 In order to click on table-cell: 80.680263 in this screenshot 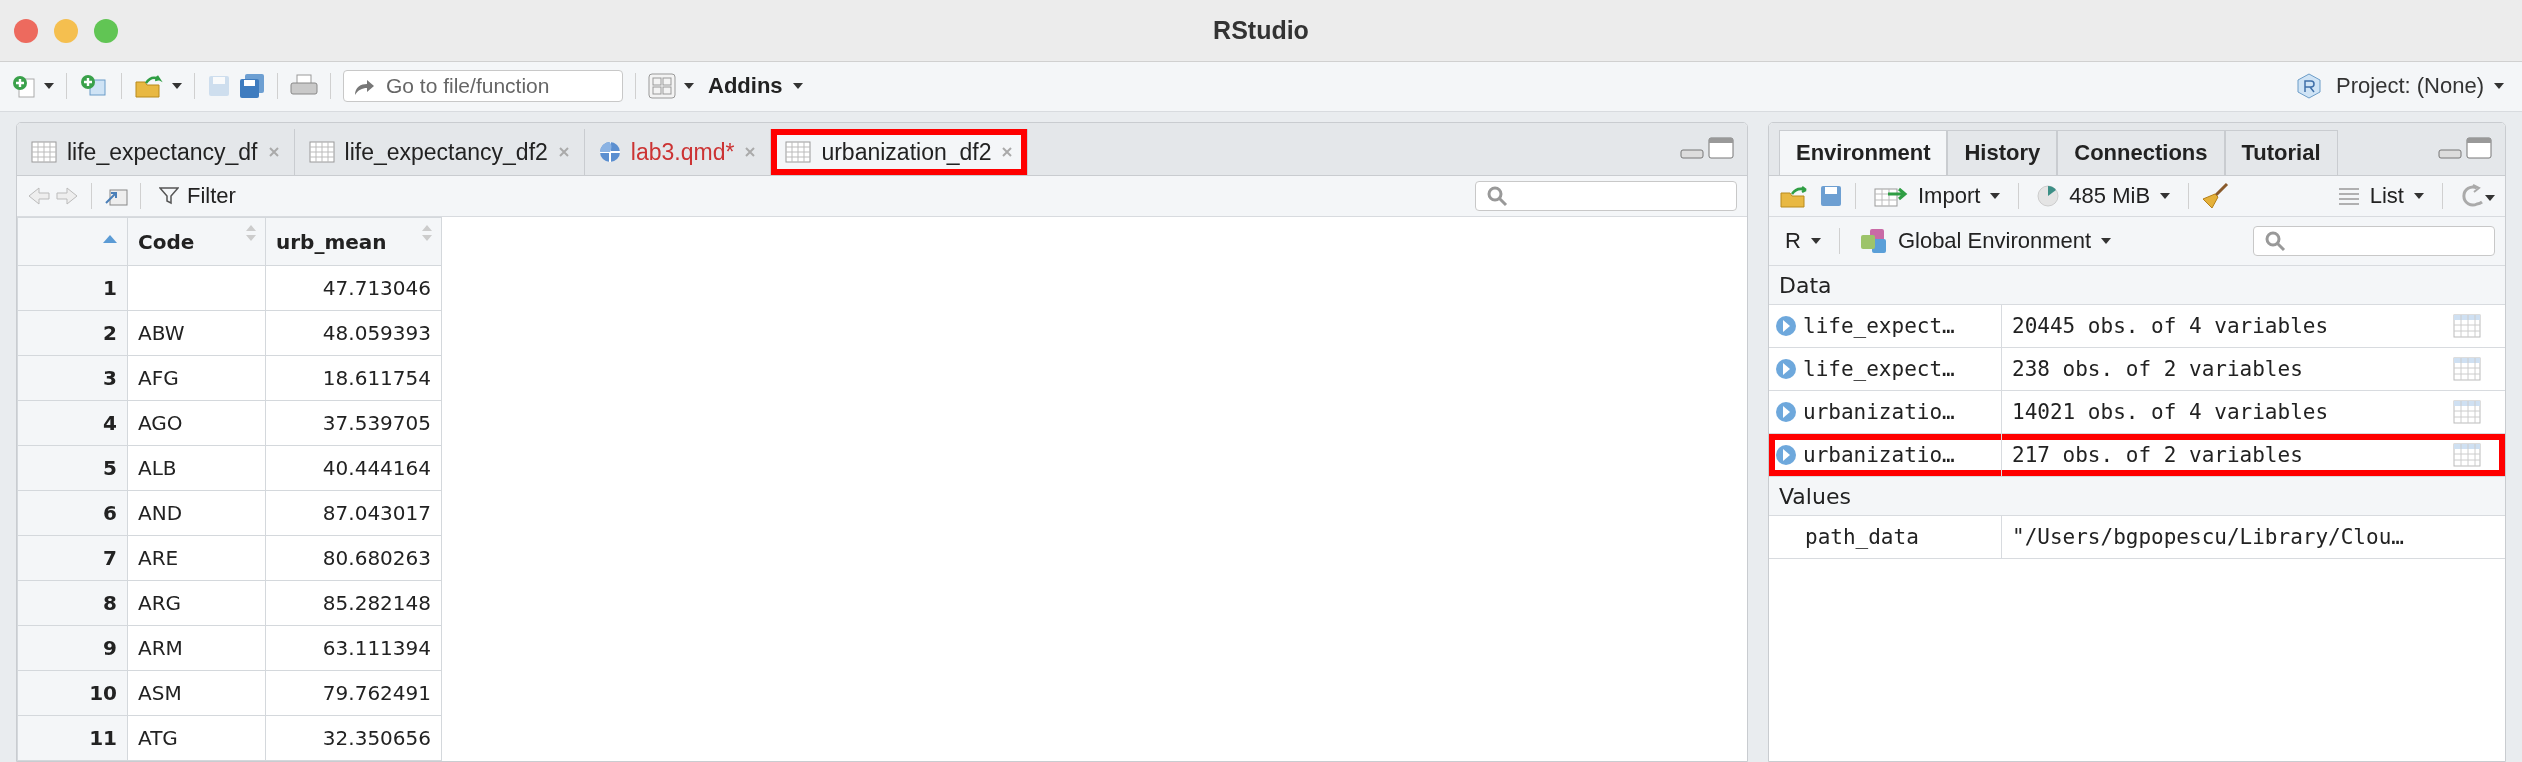, I will do `click(353, 558)`.